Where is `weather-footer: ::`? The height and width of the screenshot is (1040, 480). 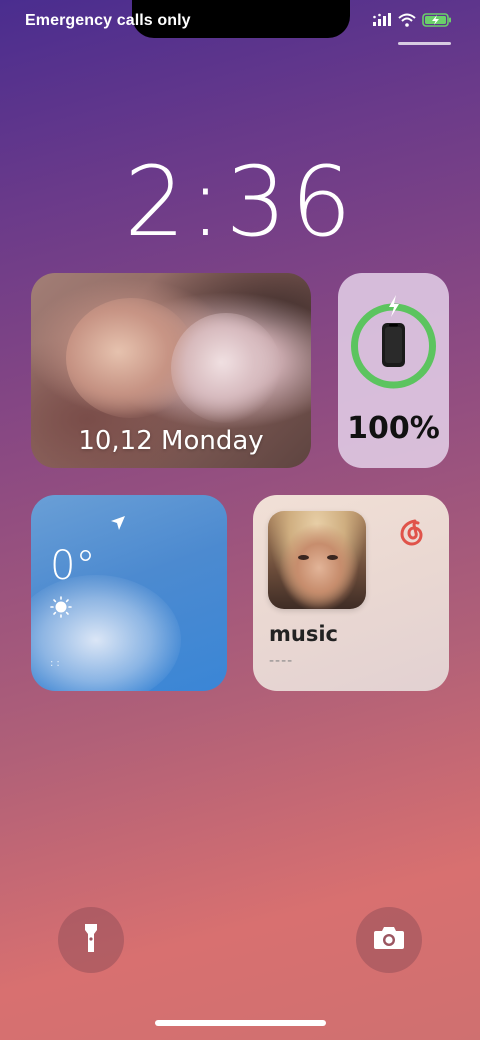 weather-footer: :: is located at coordinates (56, 663).